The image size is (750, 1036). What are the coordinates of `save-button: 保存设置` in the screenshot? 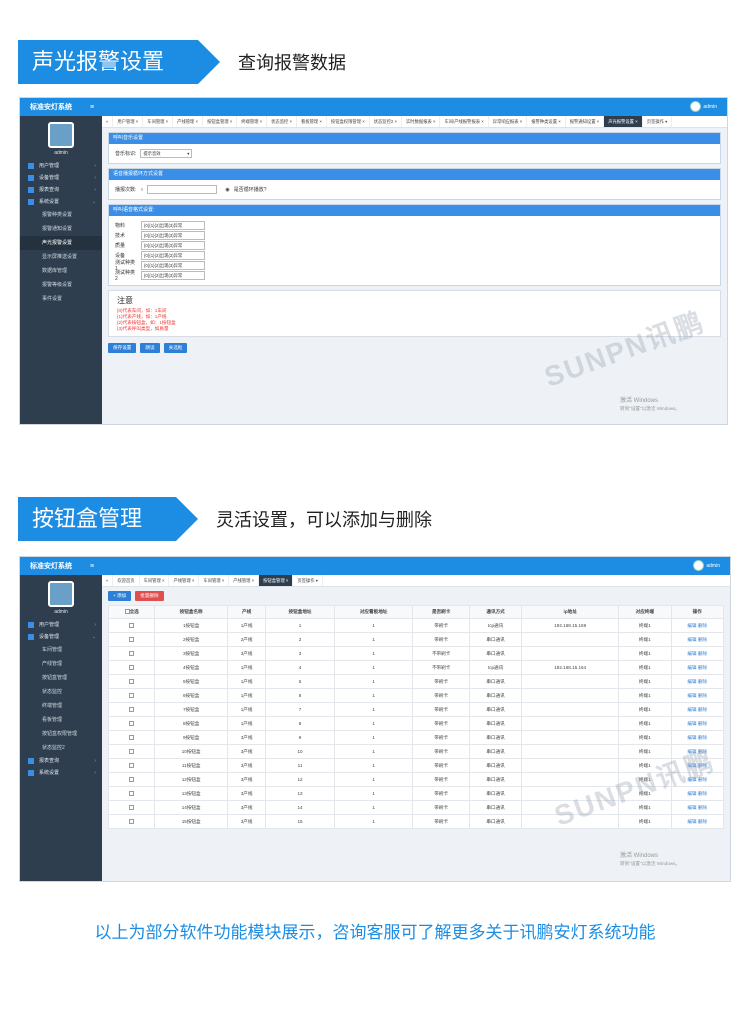 It's located at (122, 348).